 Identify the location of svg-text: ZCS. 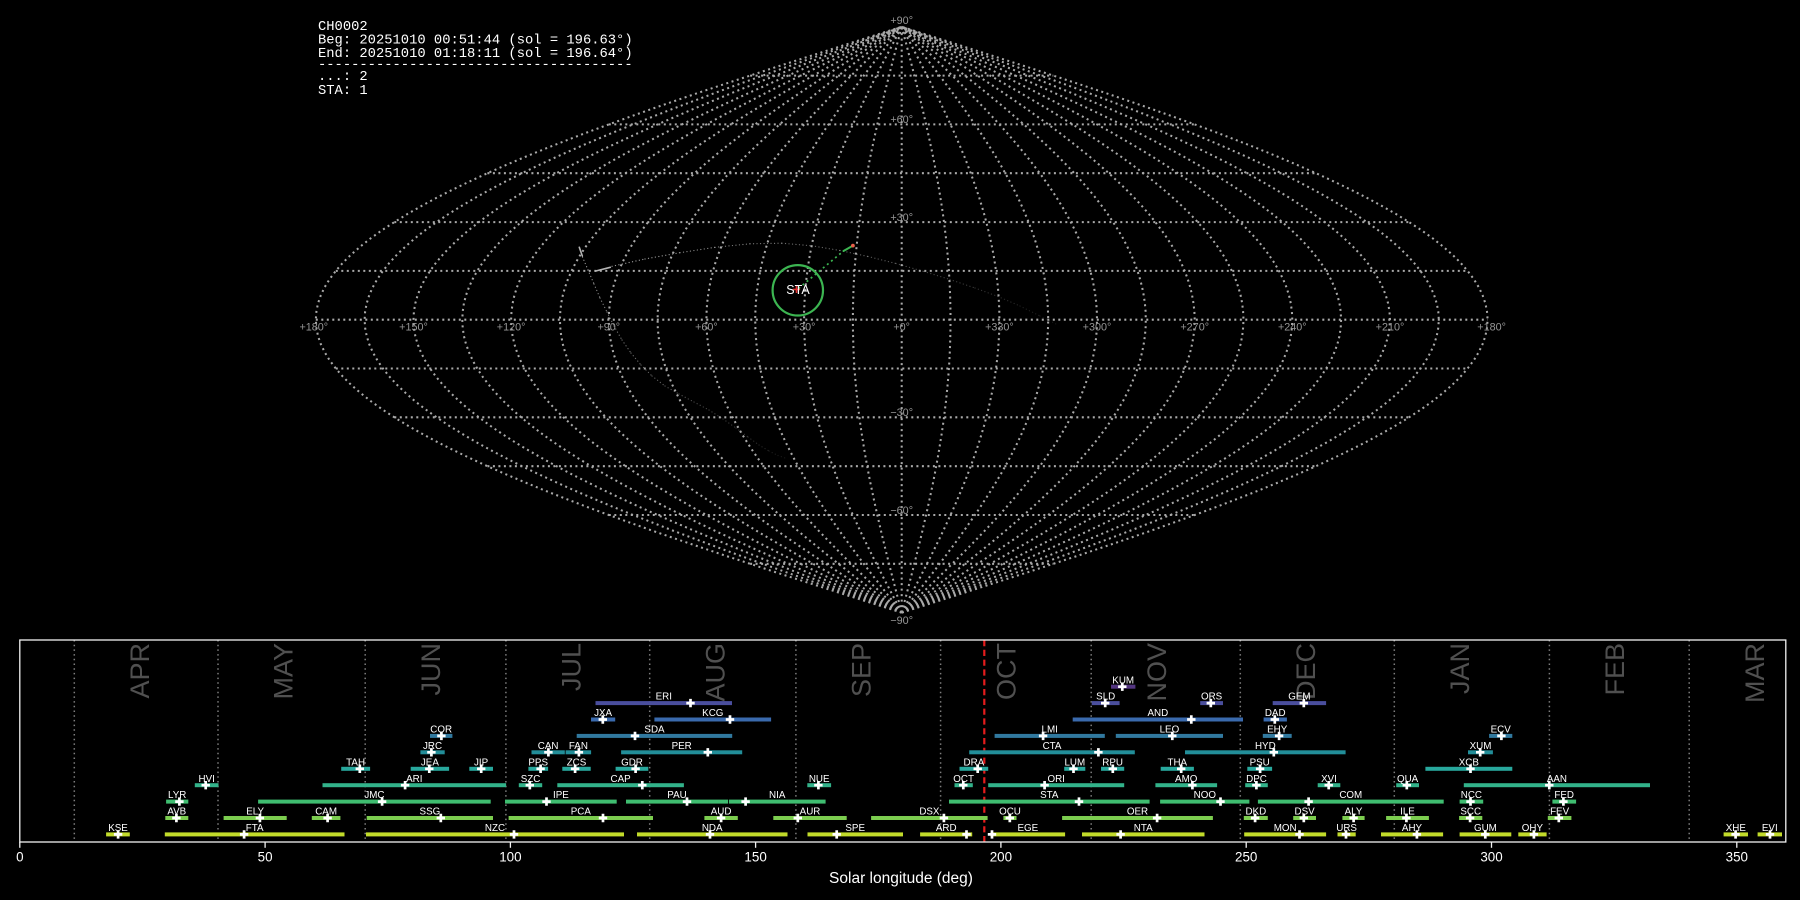
(577, 762).